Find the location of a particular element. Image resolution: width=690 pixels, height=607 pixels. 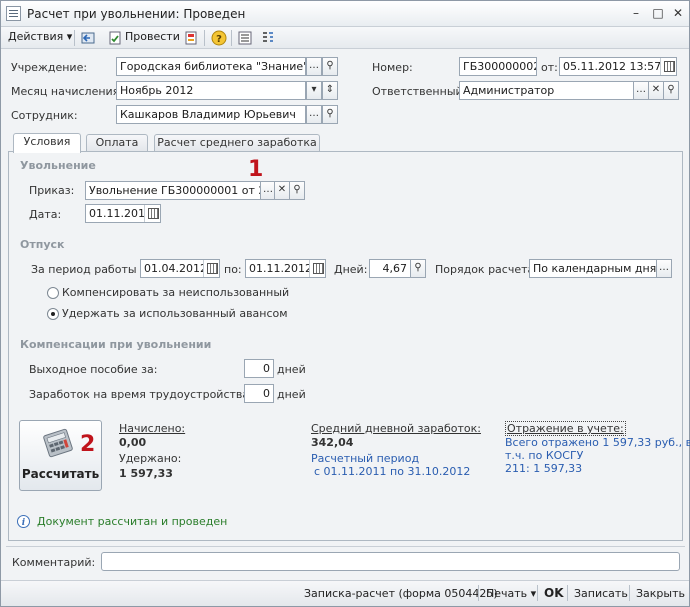

number-field: ГБ300000002 is located at coordinates (498, 66).